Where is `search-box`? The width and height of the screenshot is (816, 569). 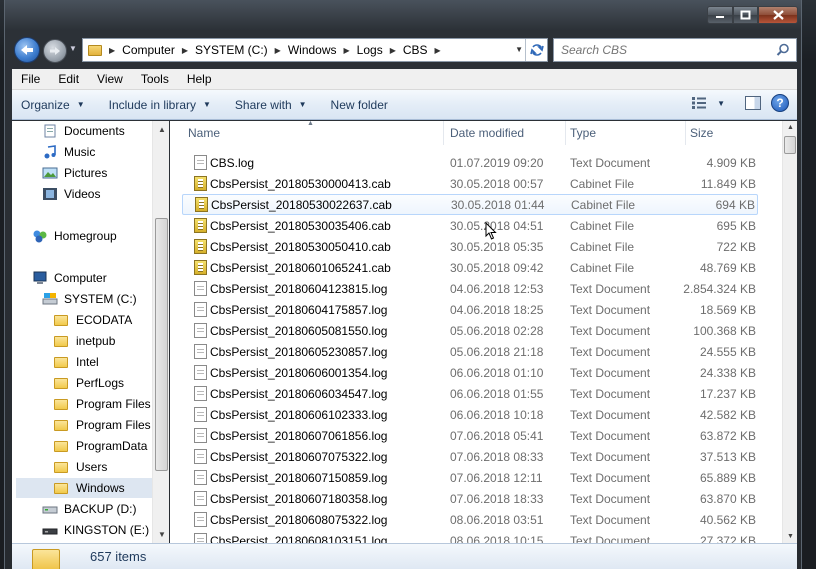
search-box is located at coordinates (675, 50).